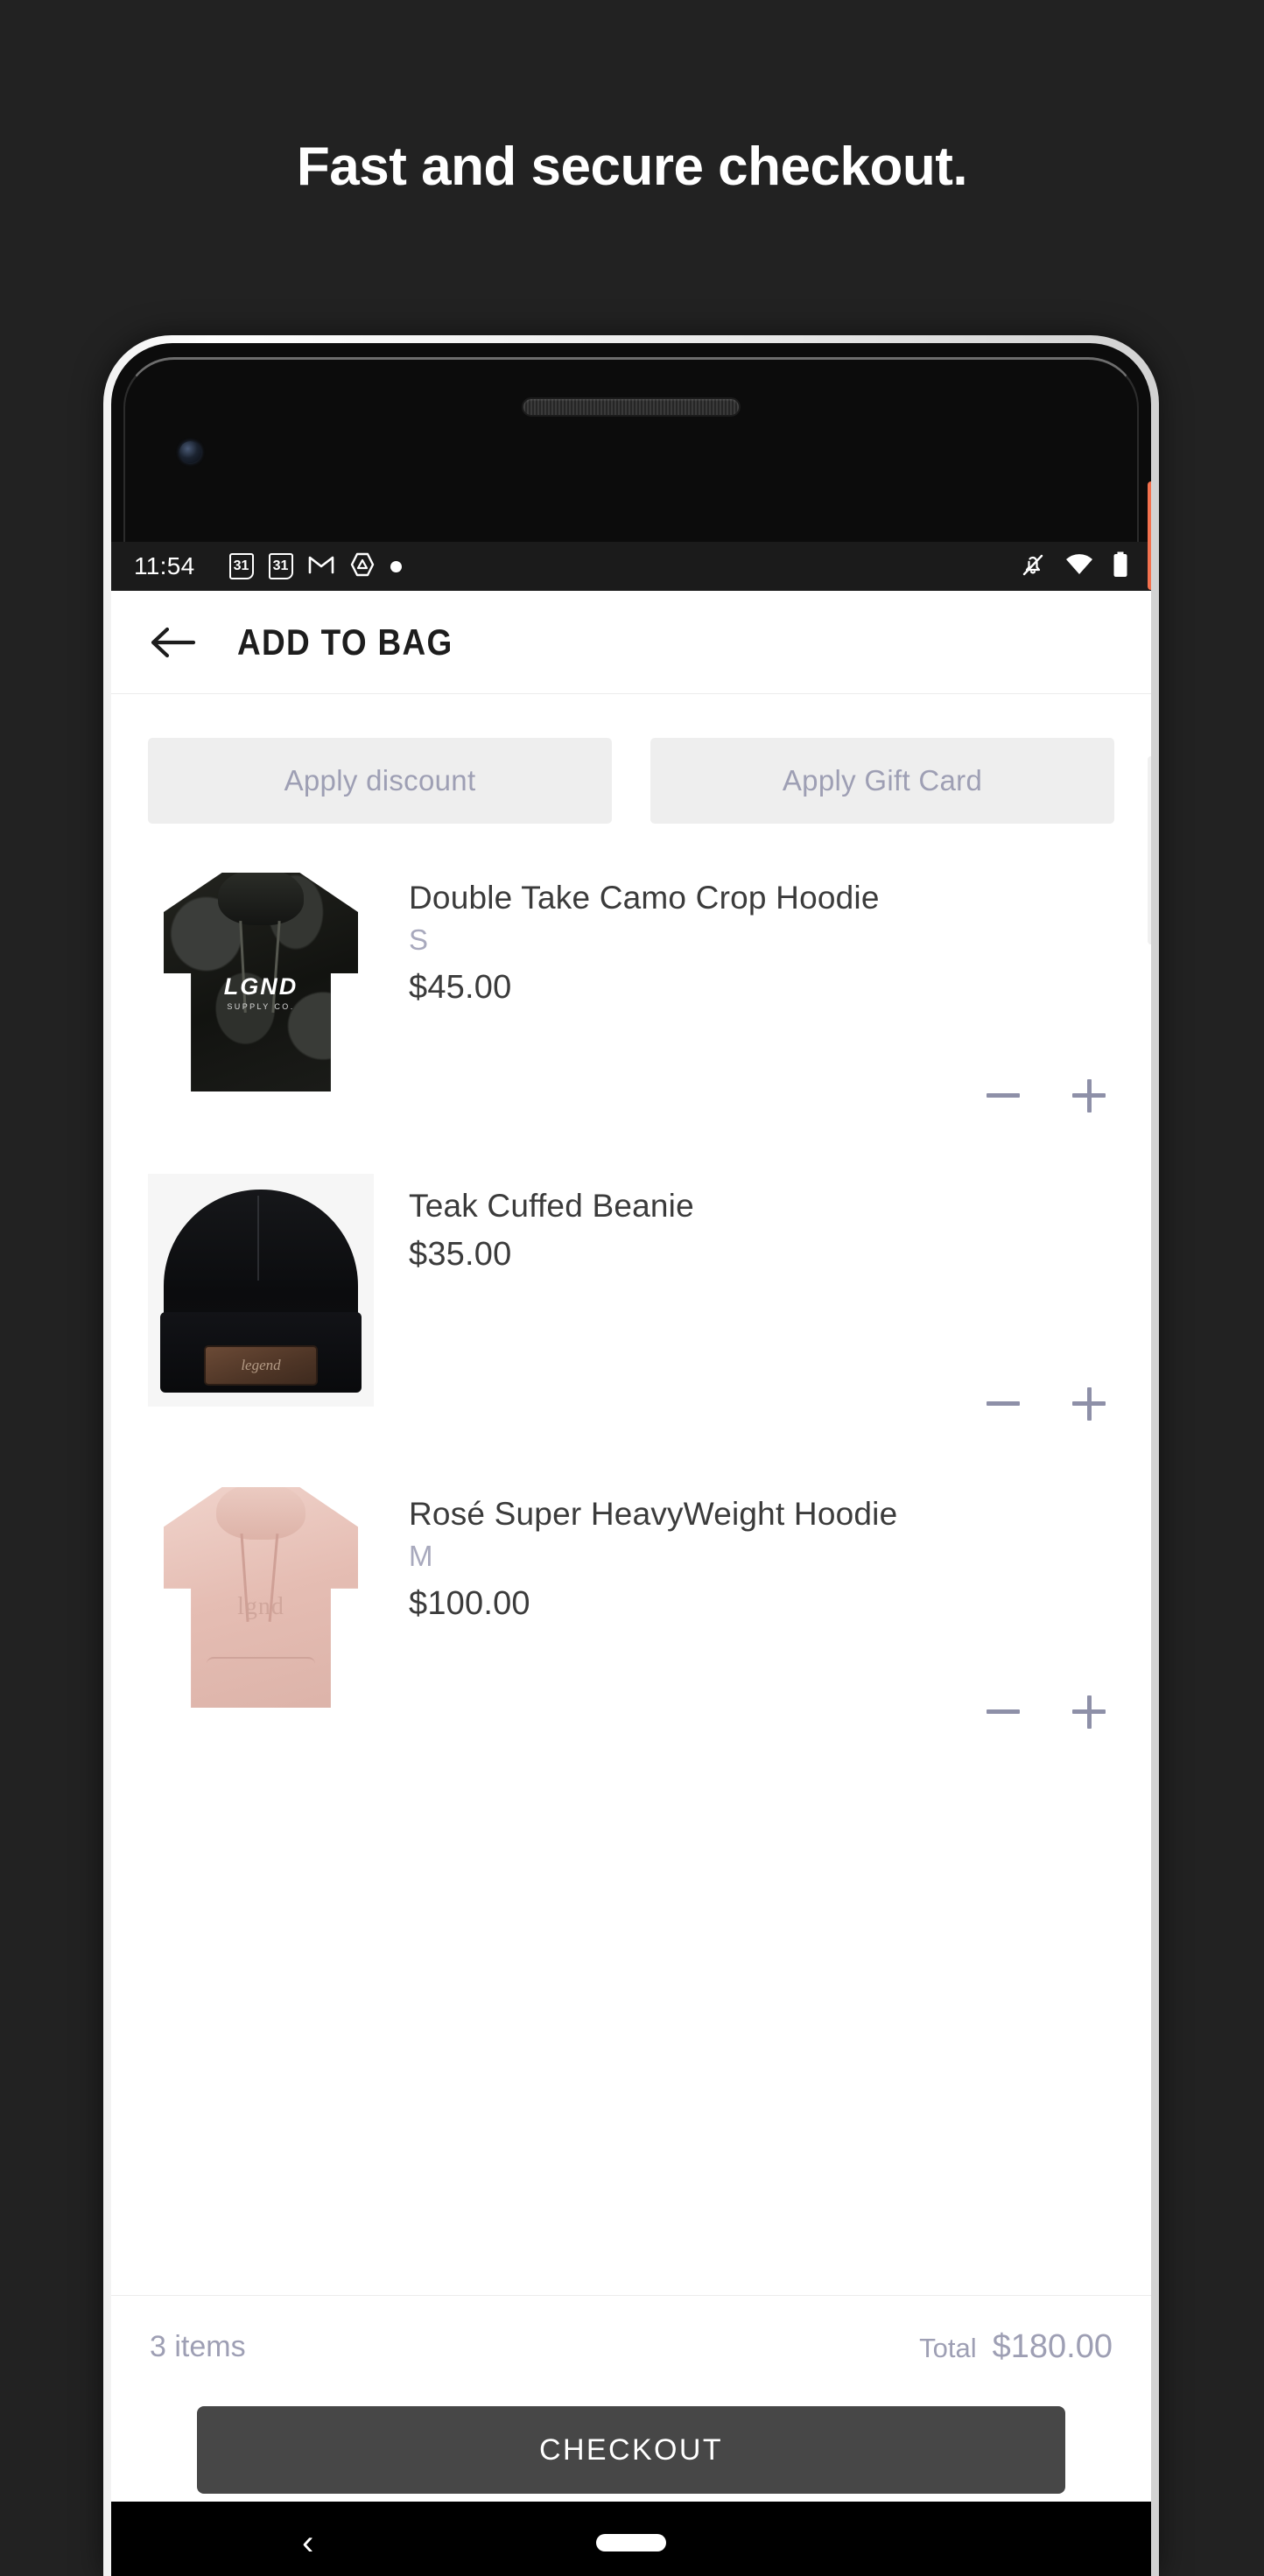 The image size is (1264, 2576). What do you see at coordinates (419, 940) in the screenshot?
I see `product-size: S` at bounding box center [419, 940].